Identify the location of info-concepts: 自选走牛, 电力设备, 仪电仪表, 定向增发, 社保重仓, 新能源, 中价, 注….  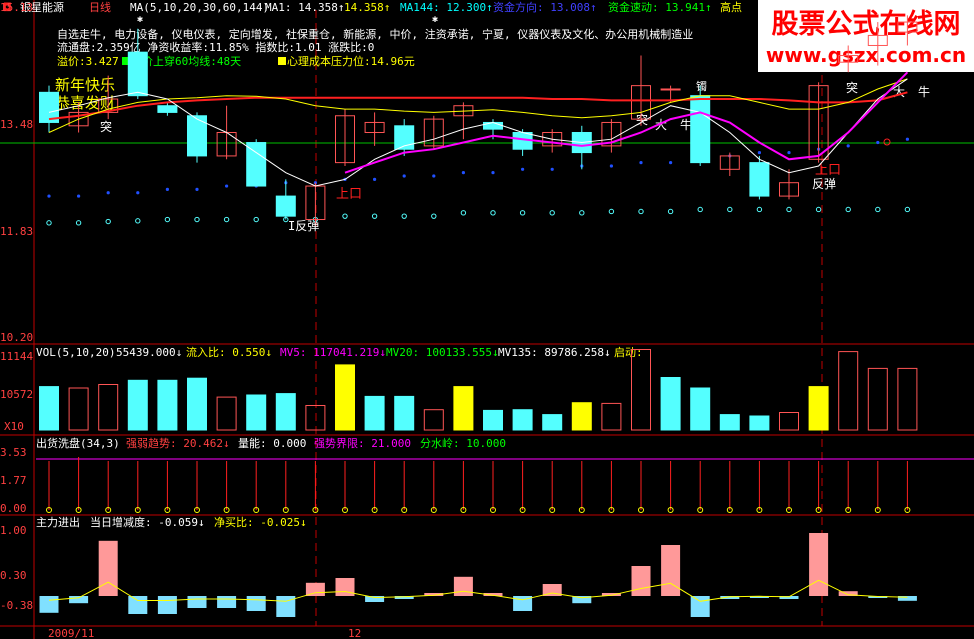
(375, 34).